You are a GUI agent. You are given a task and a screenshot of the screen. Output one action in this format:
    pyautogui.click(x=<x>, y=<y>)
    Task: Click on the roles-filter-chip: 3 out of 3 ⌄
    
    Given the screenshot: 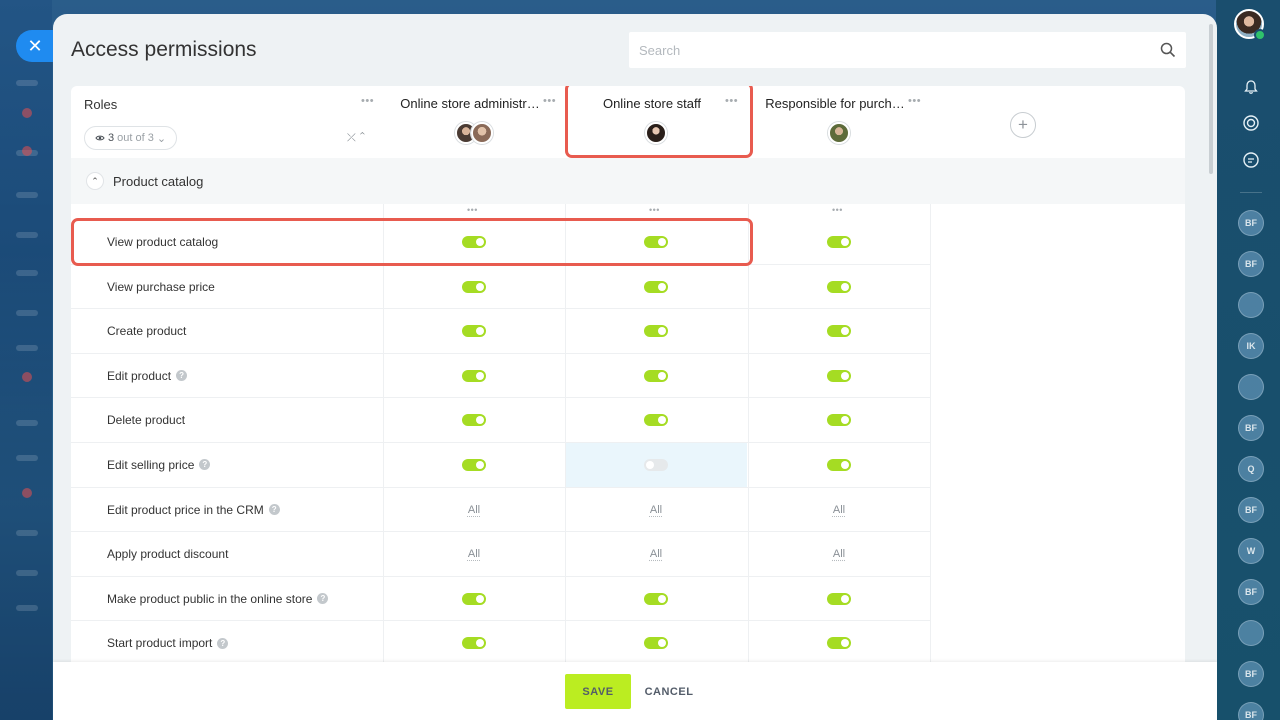 What is the action you would take?
    pyautogui.click(x=131, y=138)
    